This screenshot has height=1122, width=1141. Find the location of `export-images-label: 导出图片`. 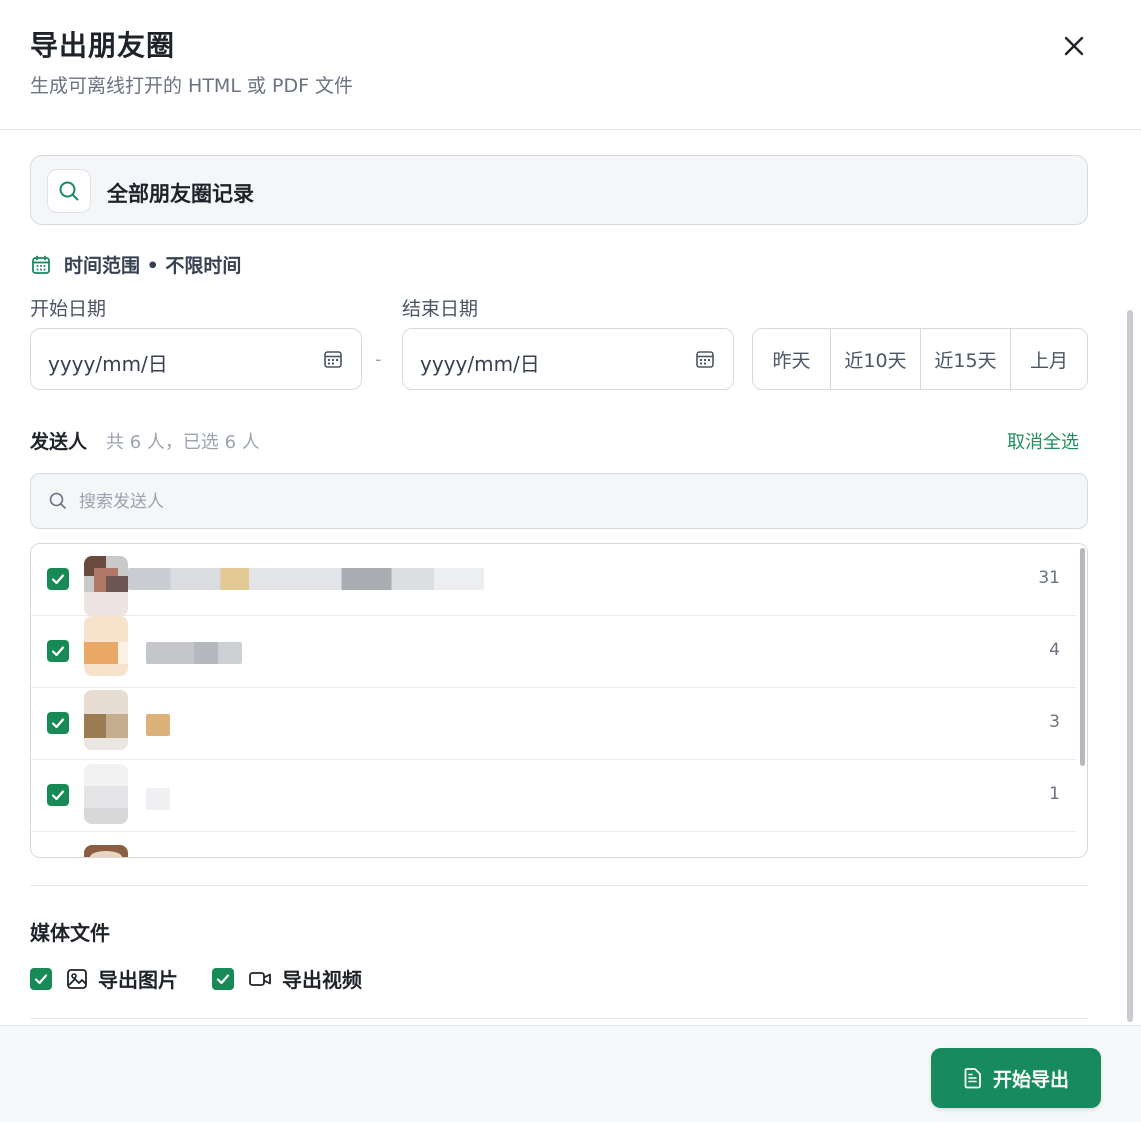

export-images-label: 导出图片 is located at coordinates (138, 980).